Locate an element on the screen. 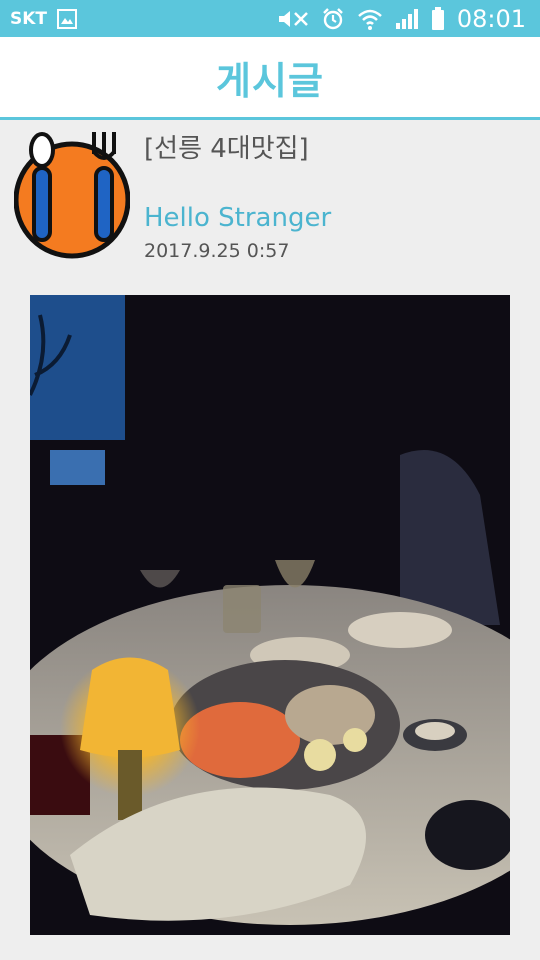  page-title: 게시글 is located at coordinates (270, 80).